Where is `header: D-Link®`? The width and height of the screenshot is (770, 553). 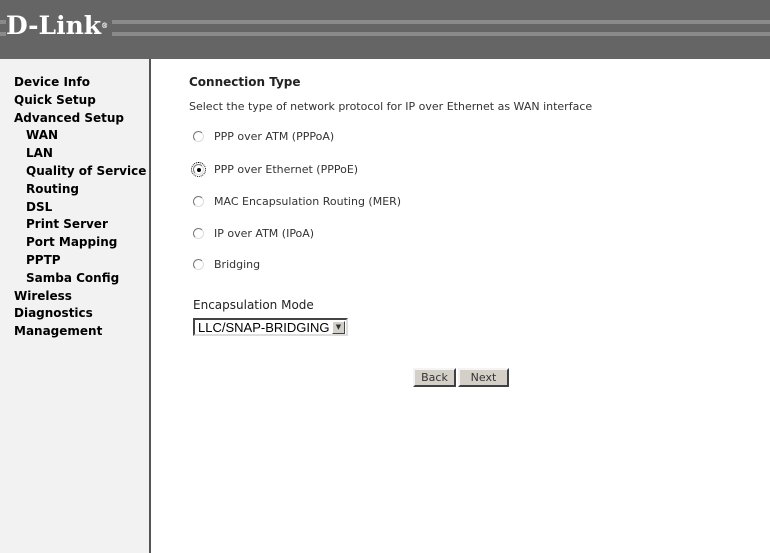
header: D-Link® is located at coordinates (385, 29).